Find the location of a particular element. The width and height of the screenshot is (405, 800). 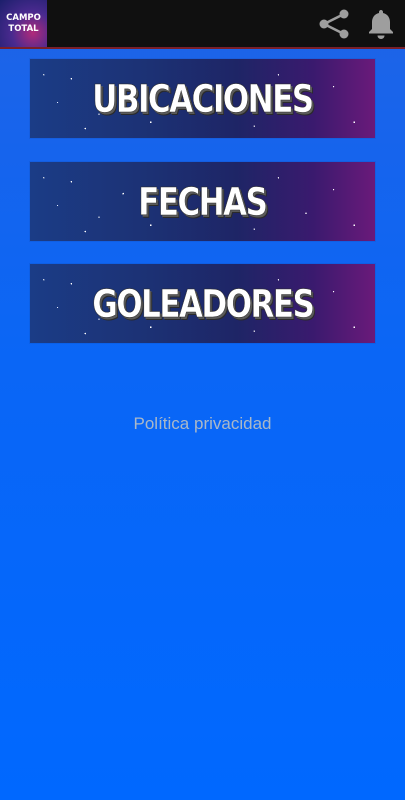

app-toolbar: CAMPO TOTAL is located at coordinates (202, 24).